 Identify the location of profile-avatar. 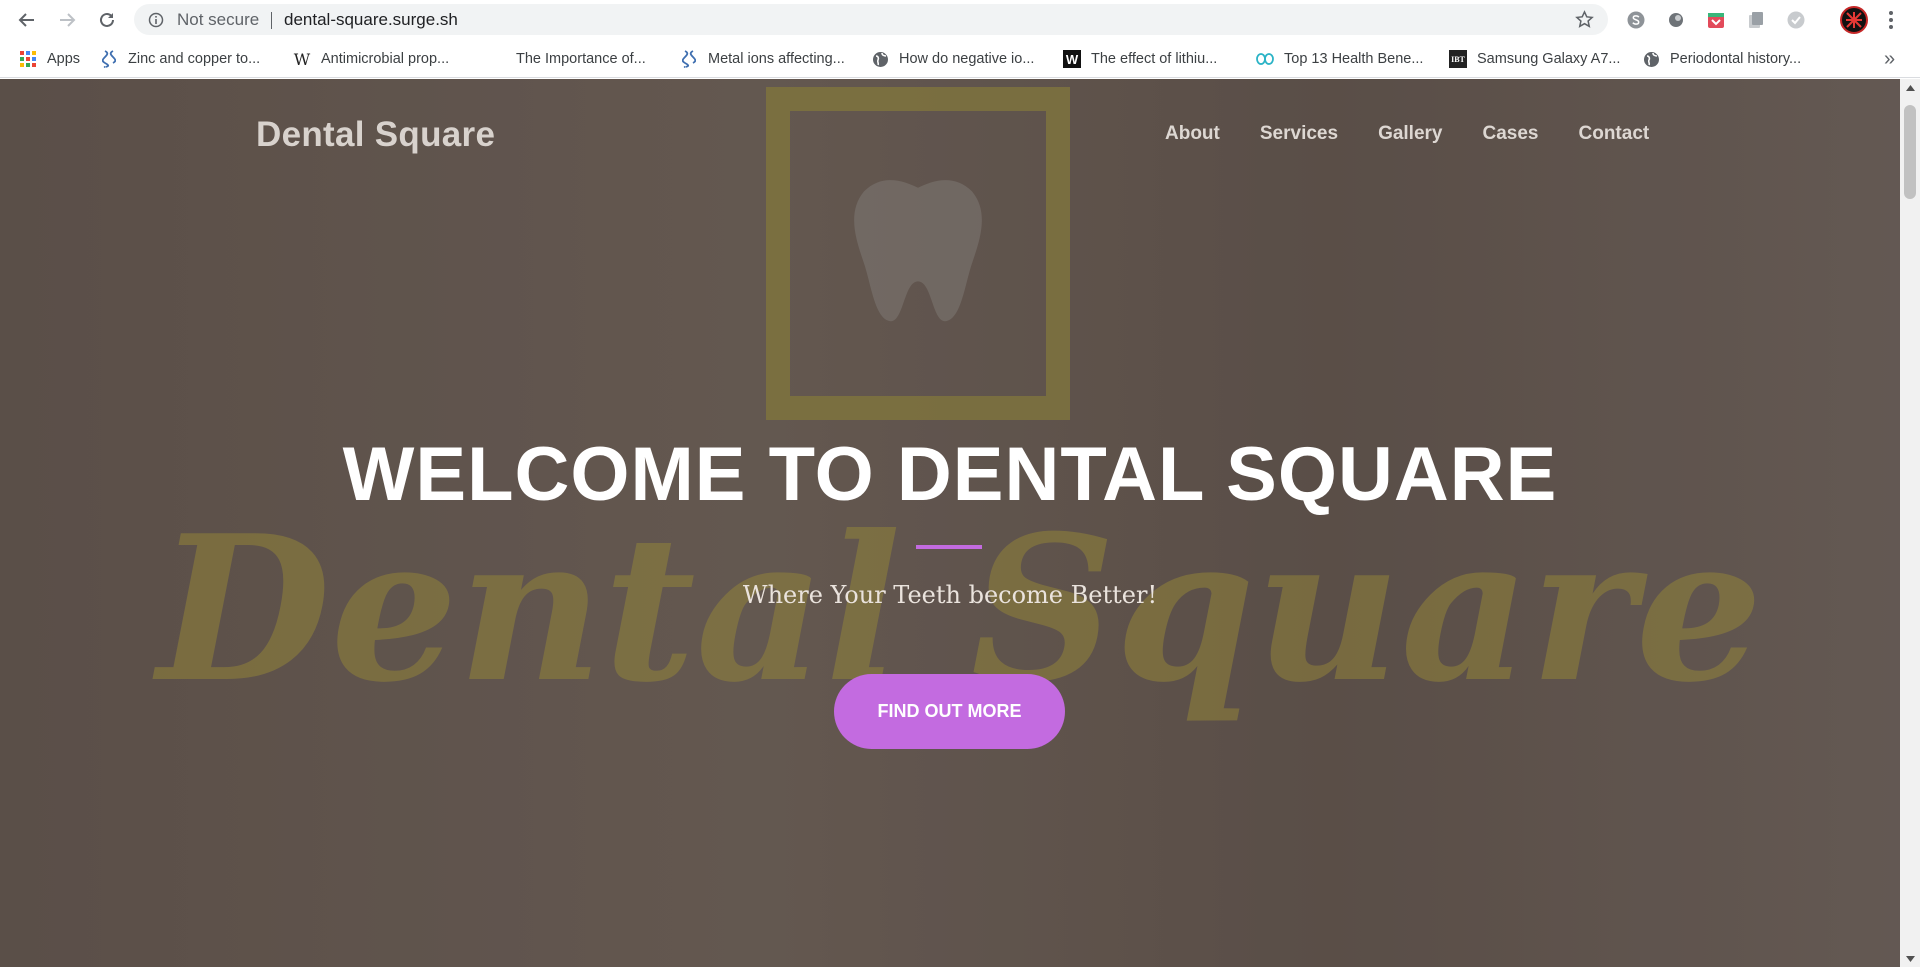
(1854, 20).